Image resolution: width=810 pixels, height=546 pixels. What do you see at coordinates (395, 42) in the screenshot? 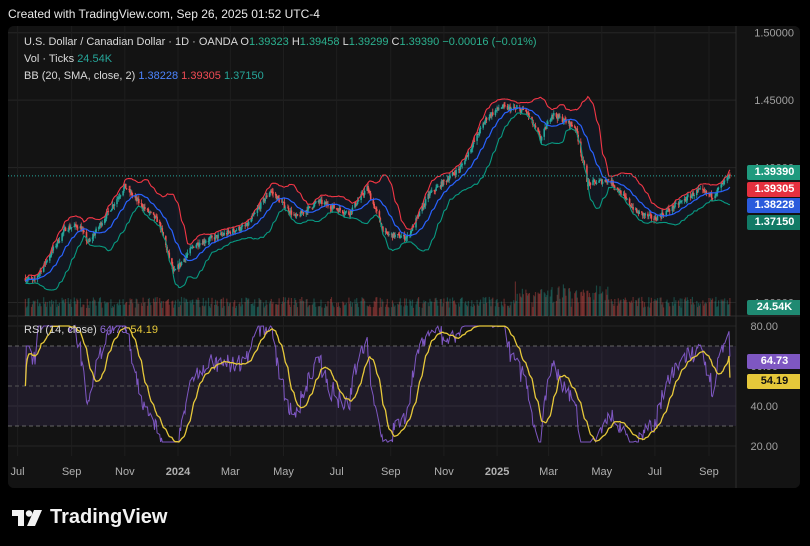
I see `close-label: C` at bounding box center [395, 42].